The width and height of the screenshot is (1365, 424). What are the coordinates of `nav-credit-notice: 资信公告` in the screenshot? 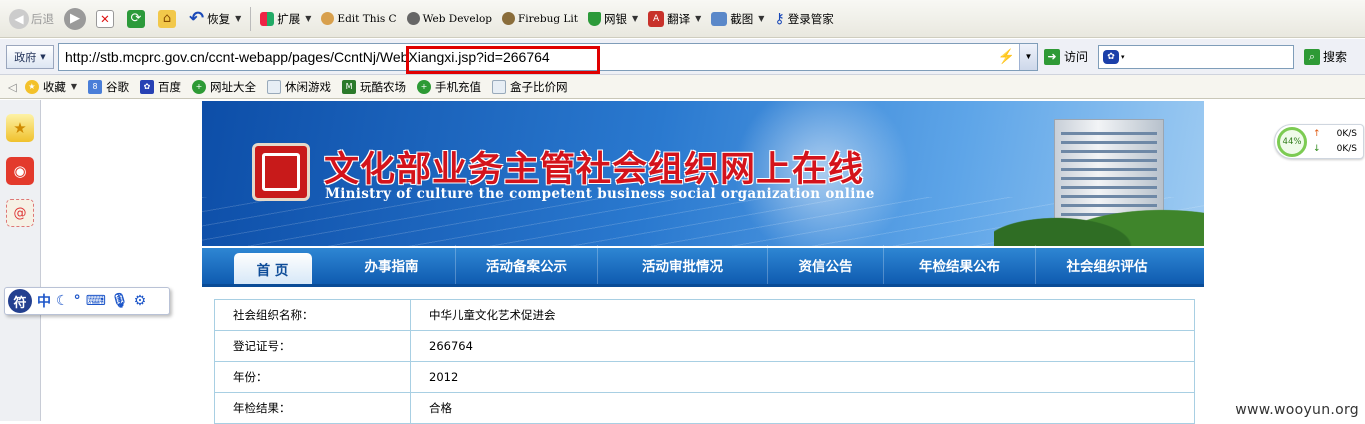 It's located at (826, 264).